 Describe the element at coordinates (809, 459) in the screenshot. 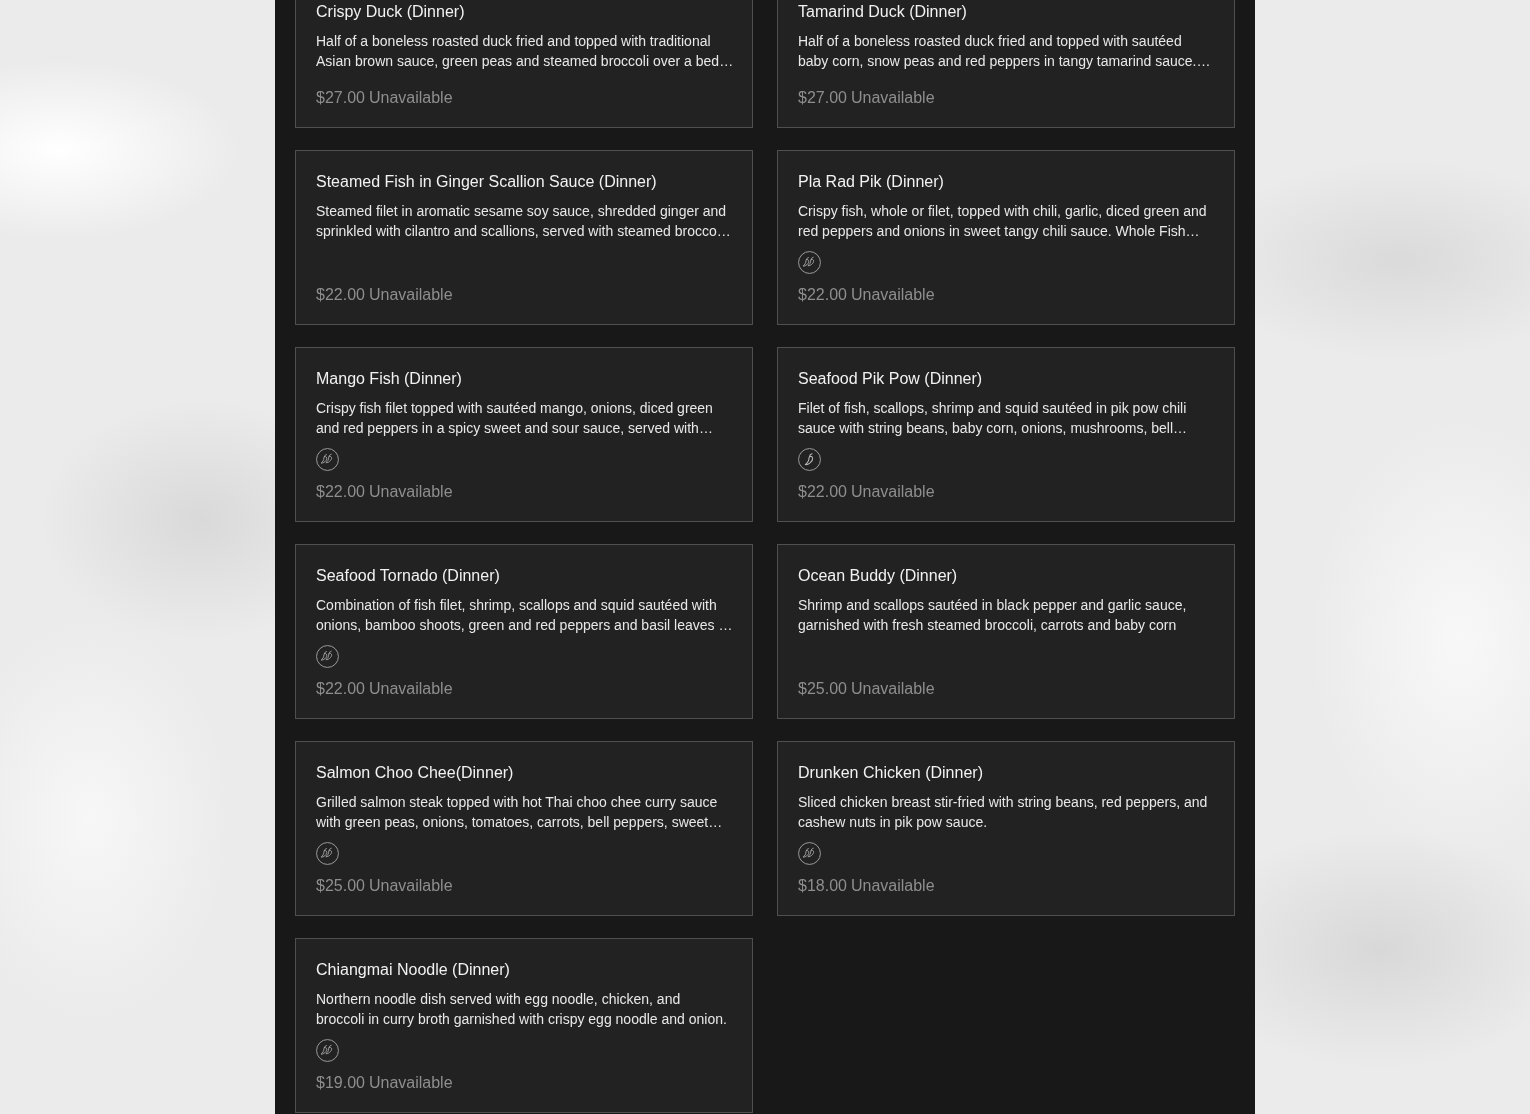

I see `chili-pepper-icon` at that location.